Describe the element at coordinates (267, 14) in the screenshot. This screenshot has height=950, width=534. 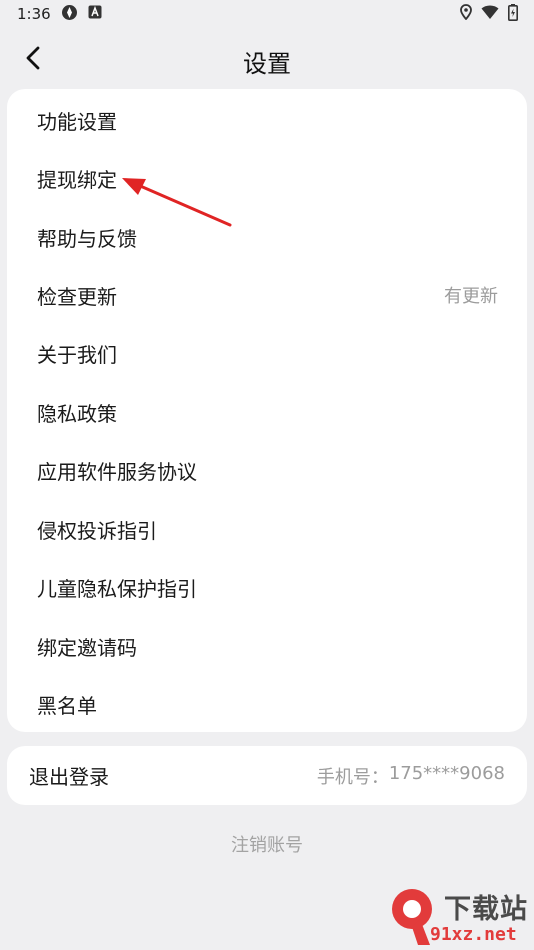
I see `status-bar: 1:36` at that location.